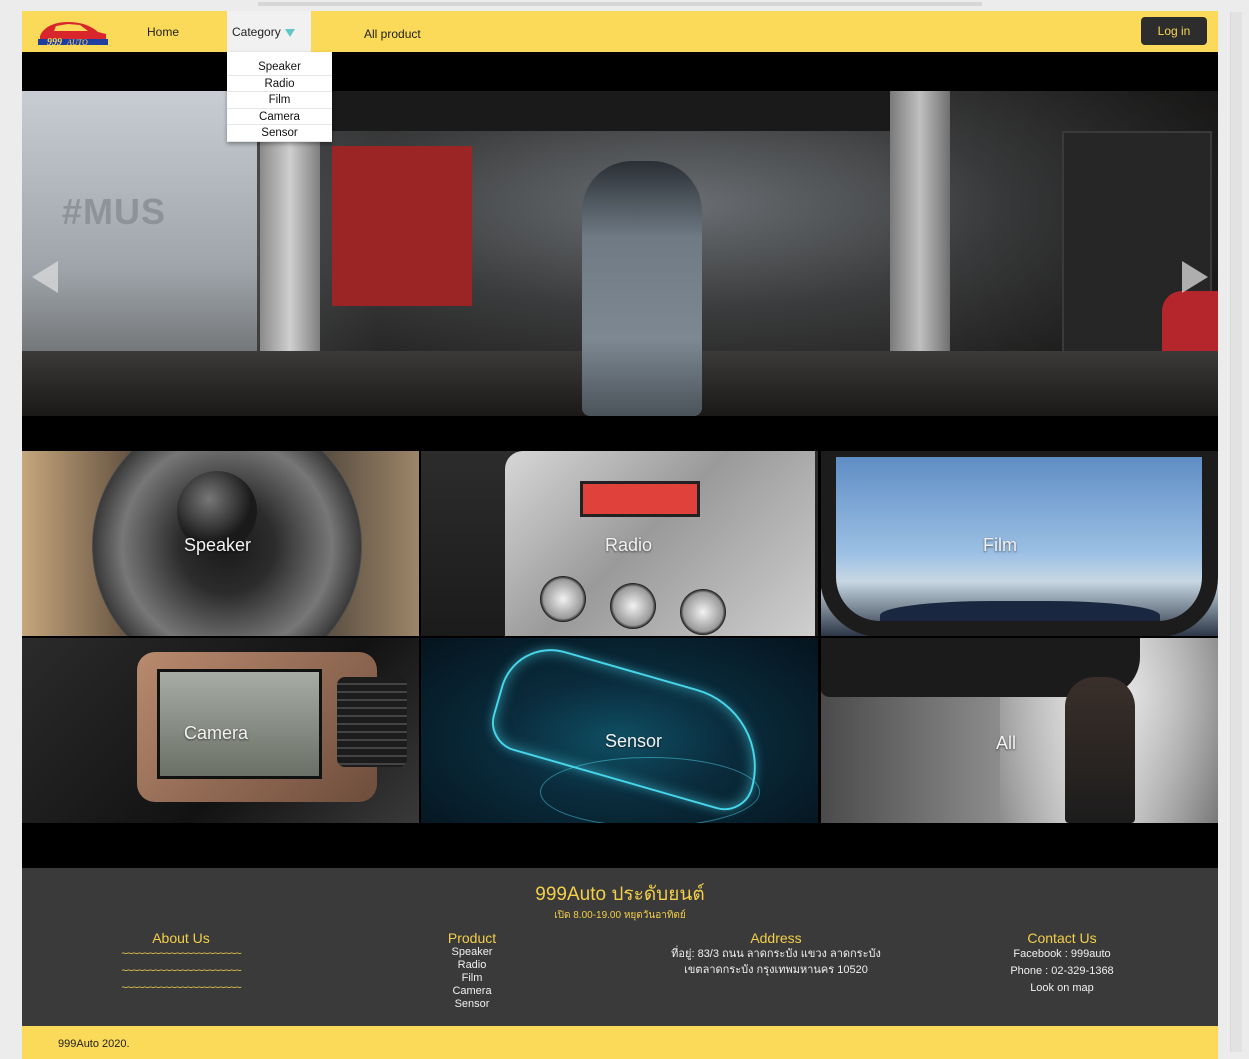  Describe the element at coordinates (619, 730) in the screenshot. I see `category-tile-sensor: Sensor` at that location.